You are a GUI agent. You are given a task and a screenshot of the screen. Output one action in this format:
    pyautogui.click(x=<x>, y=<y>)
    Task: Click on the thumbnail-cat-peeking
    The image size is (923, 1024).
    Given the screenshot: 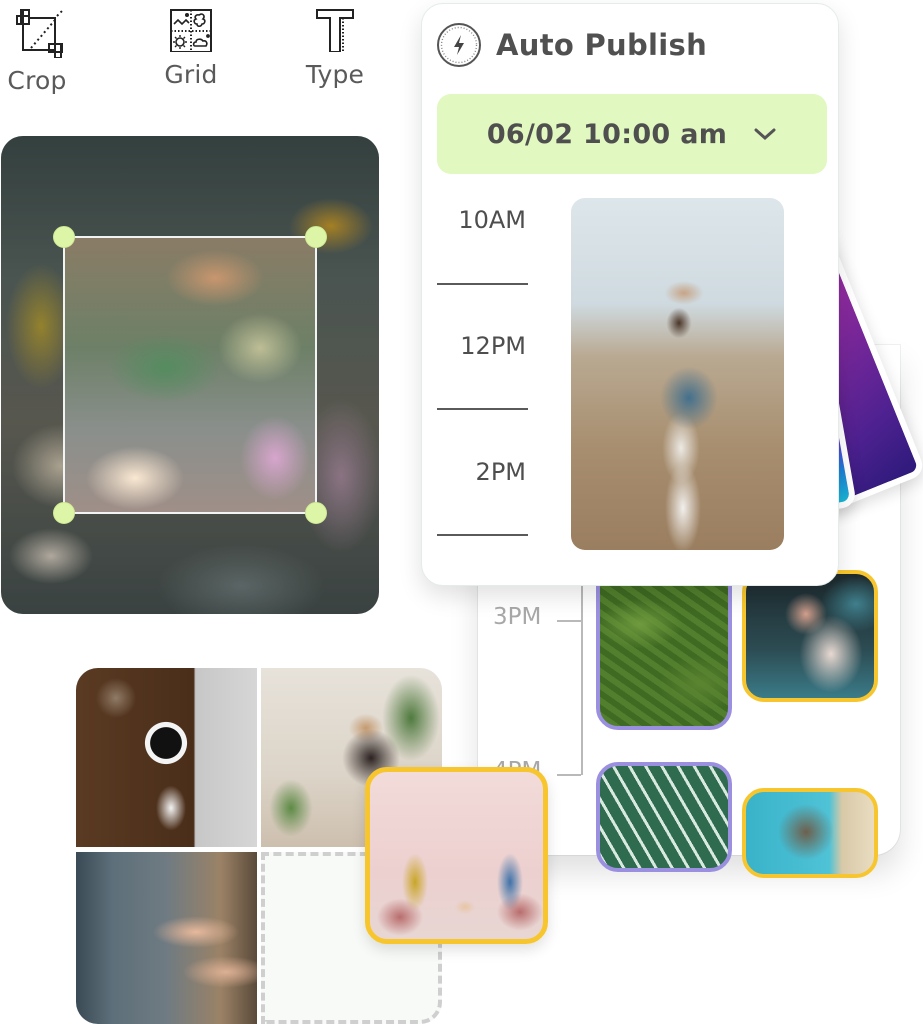 What is the action you would take?
    pyautogui.click(x=810, y=833)
    